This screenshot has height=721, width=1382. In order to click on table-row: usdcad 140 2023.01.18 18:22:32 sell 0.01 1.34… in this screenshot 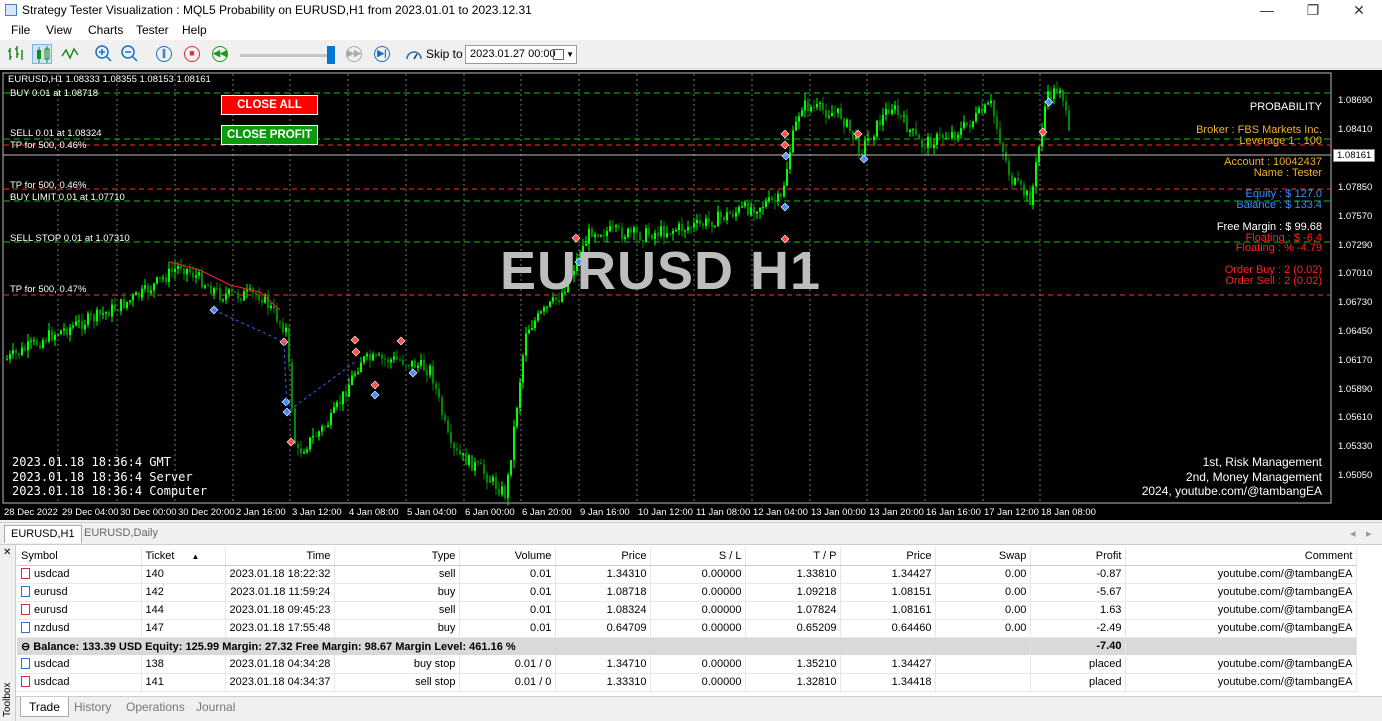, I will do `click(687, 574)`.